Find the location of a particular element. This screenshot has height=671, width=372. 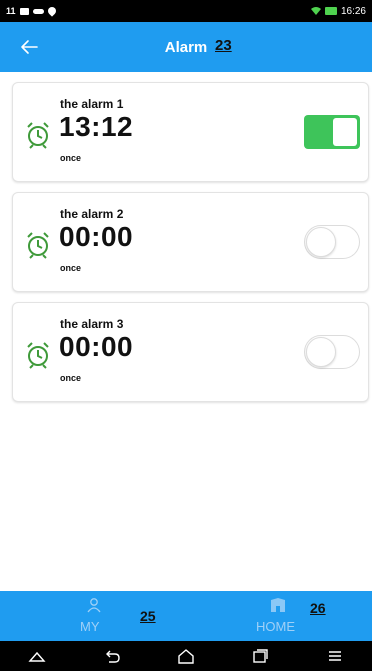

status-right: 16:26 is located at coordinates (338, 11).